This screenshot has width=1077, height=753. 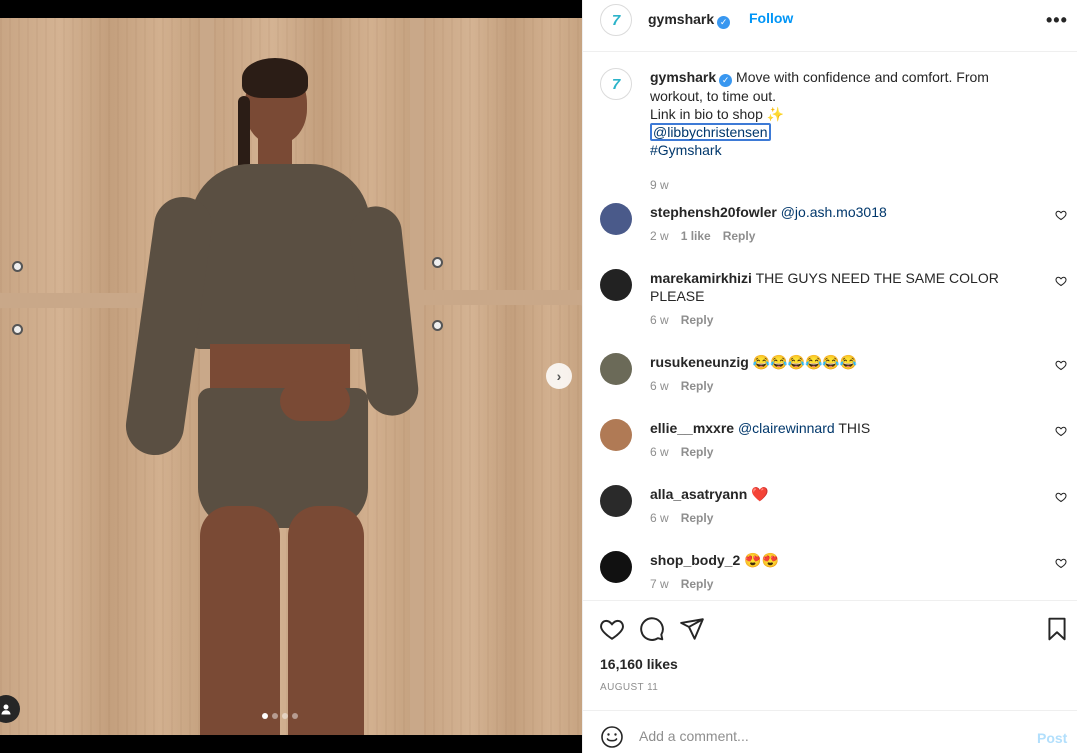 What do you see at coordinates (854, 428) in the screenshot?
I see `comment-text: THIS` at bounding box center [854, 428].